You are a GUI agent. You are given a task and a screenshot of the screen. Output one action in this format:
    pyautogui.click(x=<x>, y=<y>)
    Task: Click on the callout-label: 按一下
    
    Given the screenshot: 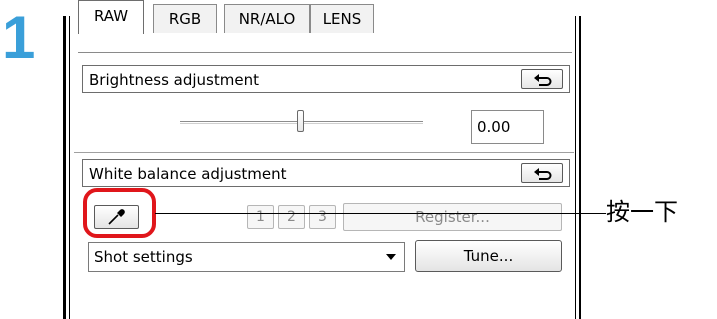 What is the action you would take?
    pyautogui.click(x=642, y=212)
    